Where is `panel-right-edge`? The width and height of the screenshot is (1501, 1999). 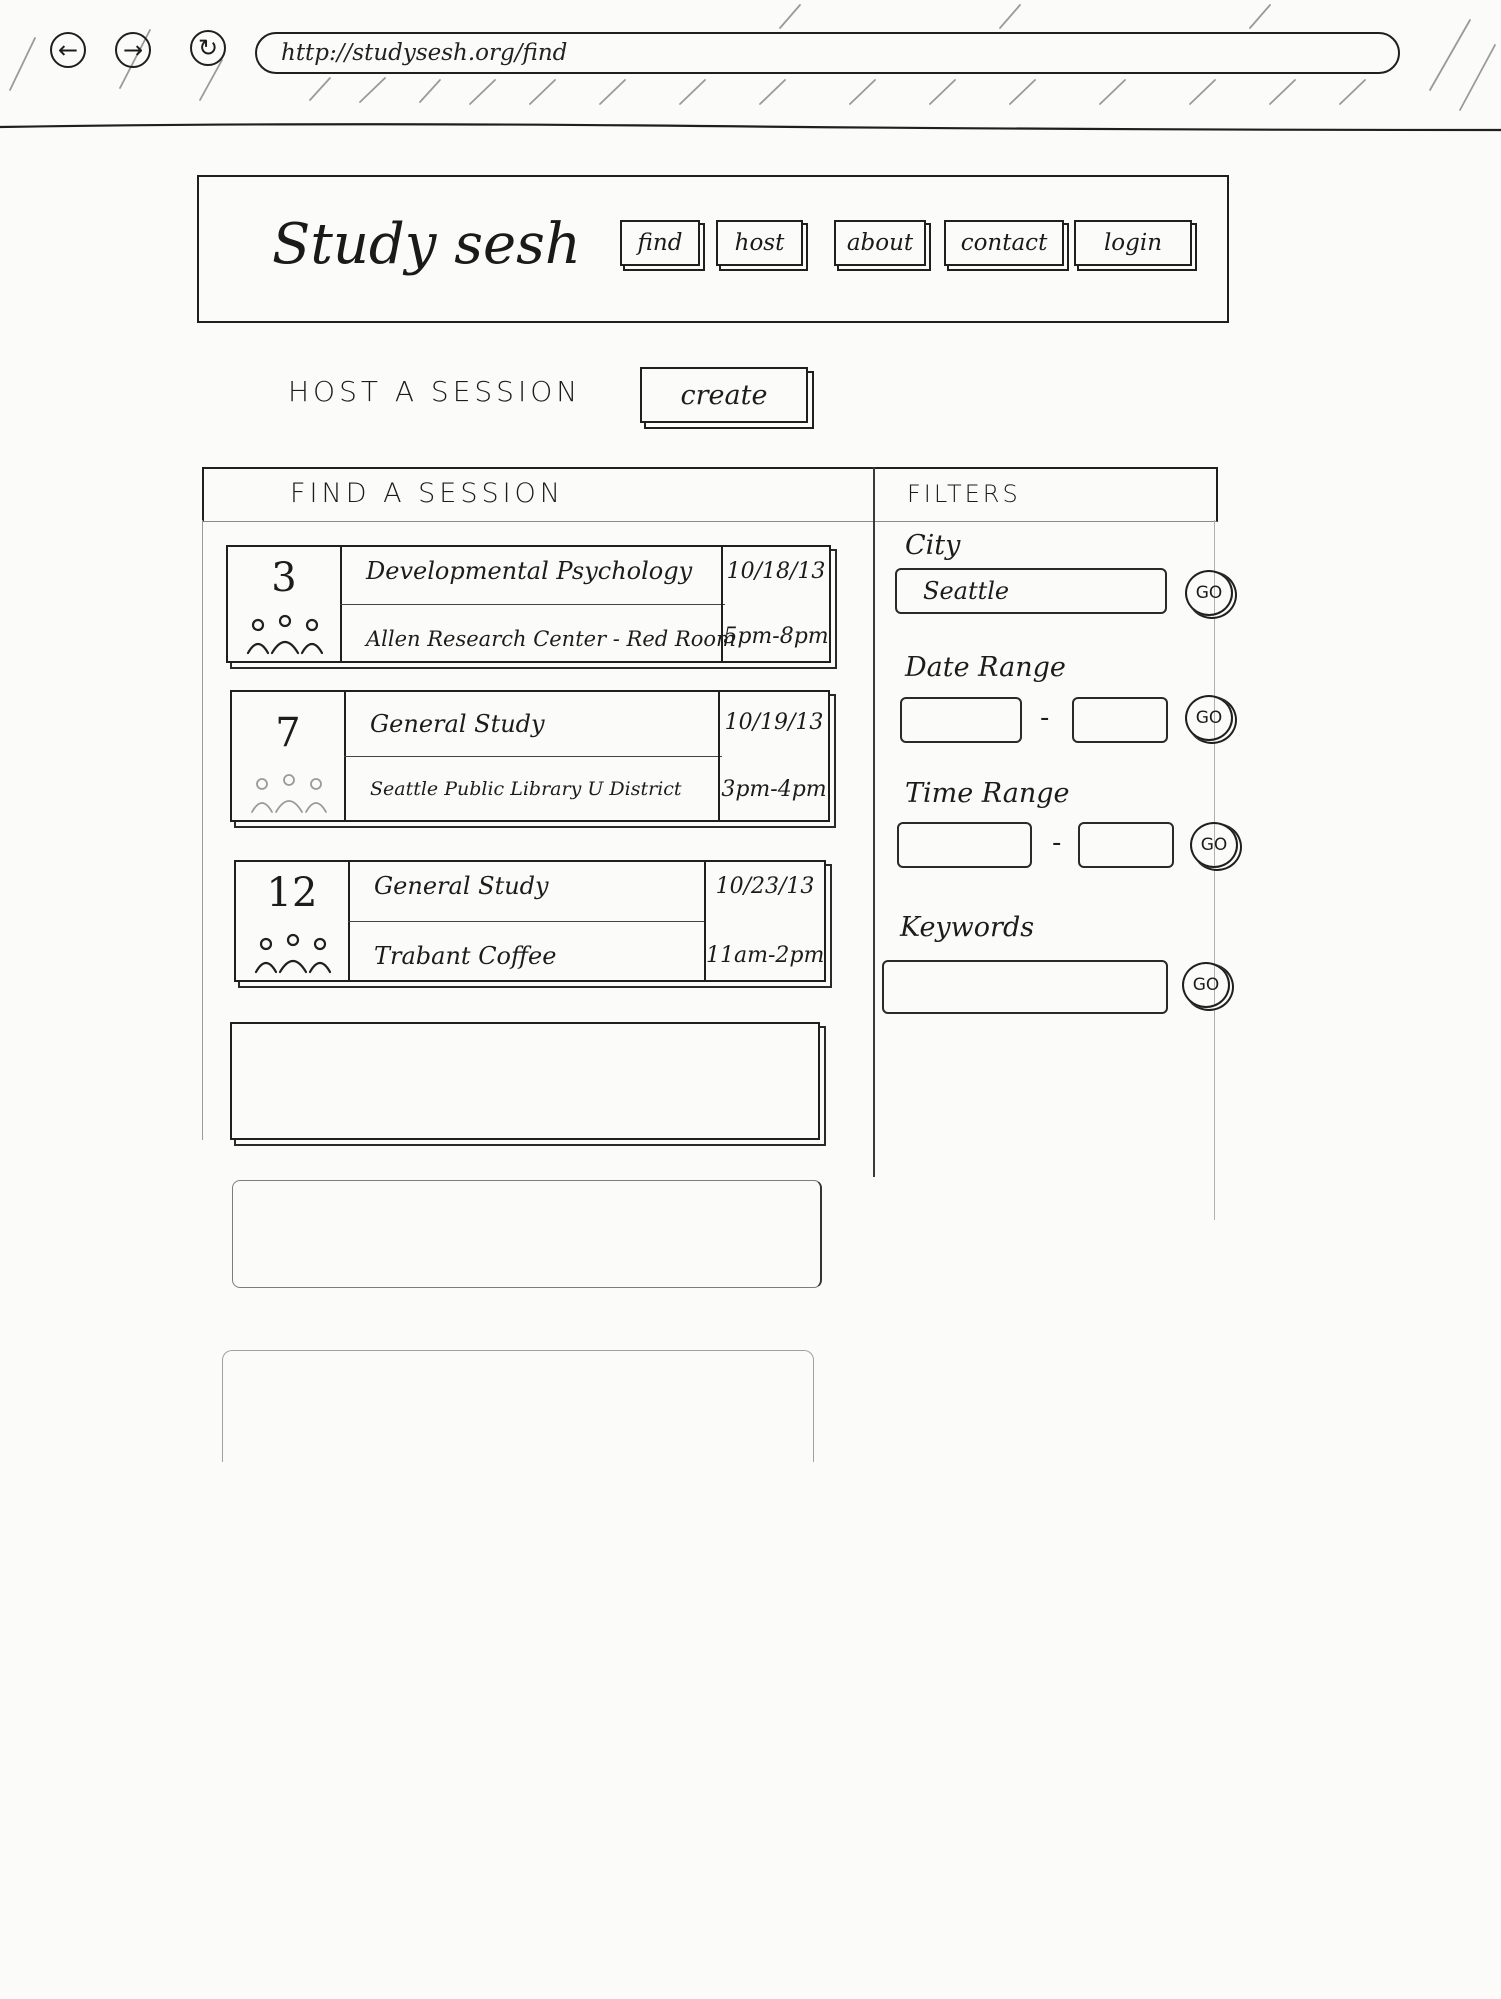
panel-right-edge is located at coordinates (1214, 870).